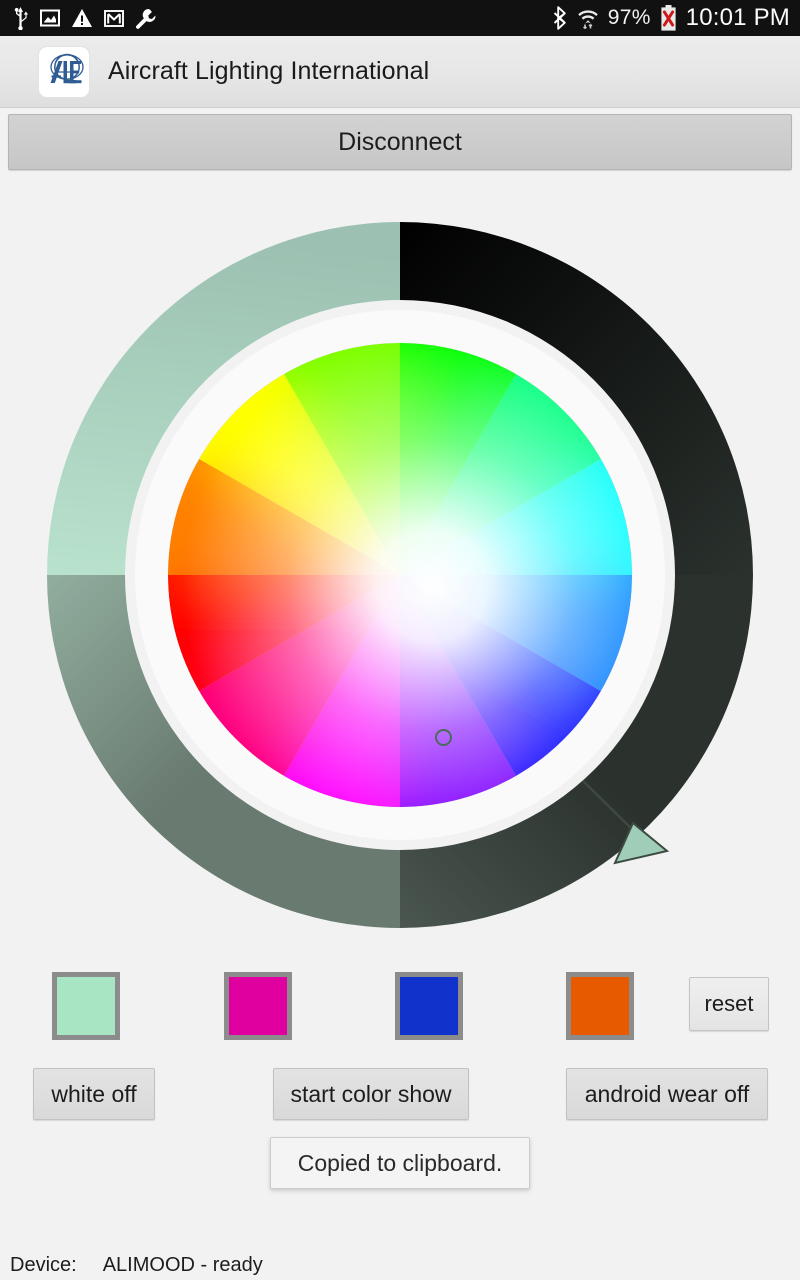 The width and height of the screenshot is (800, 1280). Describe the element at coordinates (371, 1094) in the screenshot. I see `color-show-button: start color show` at that location.